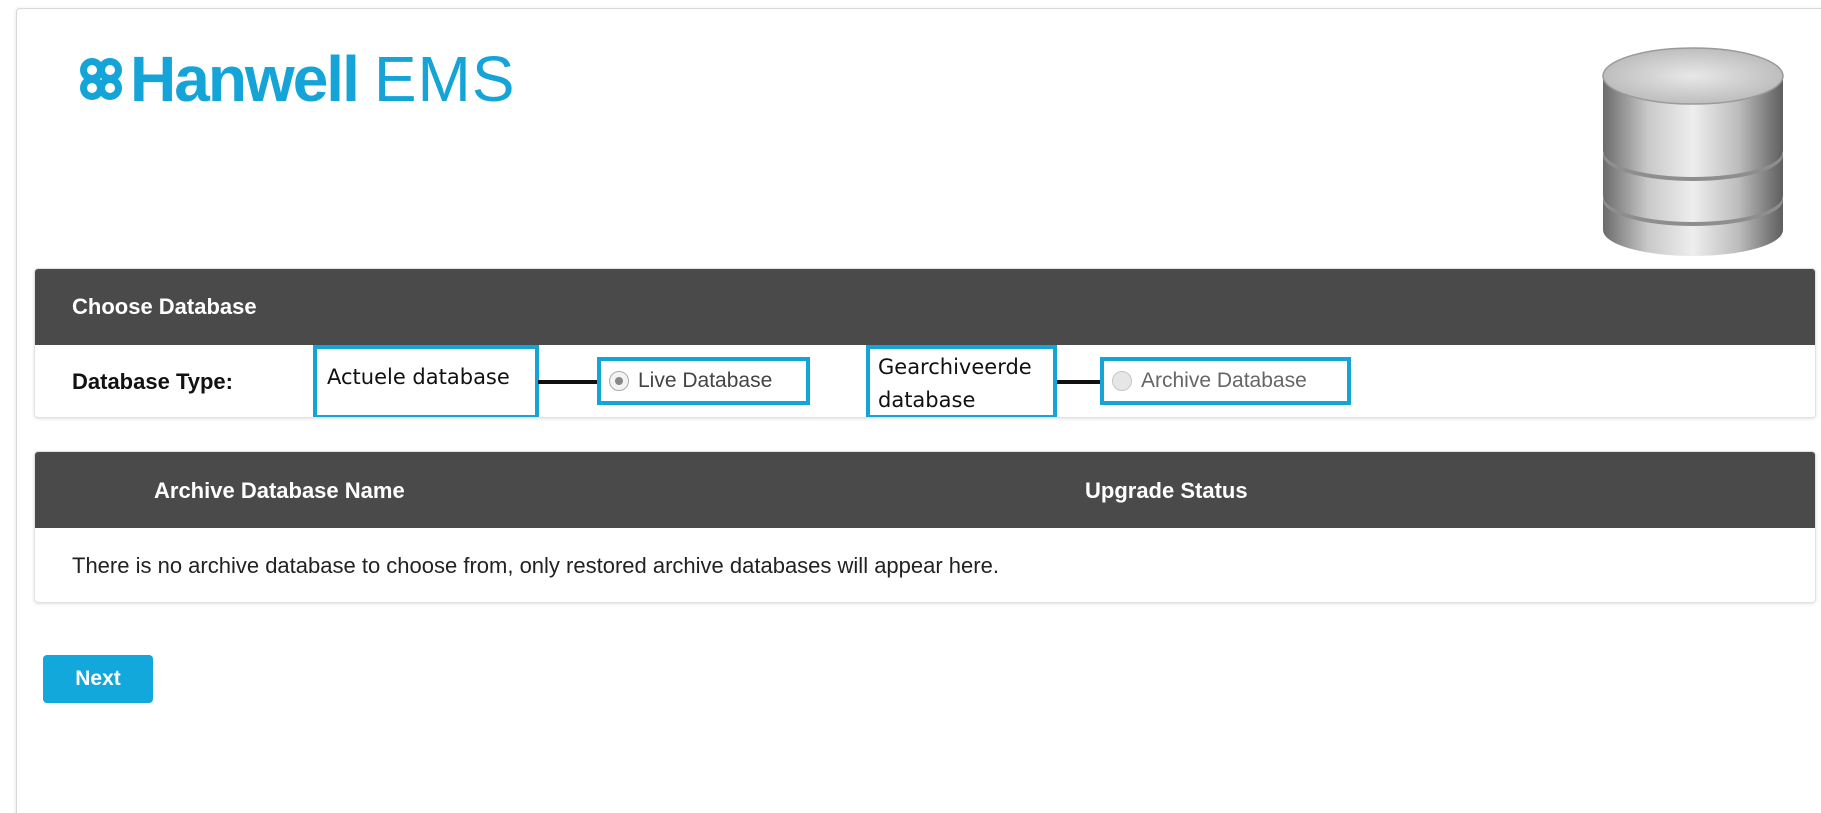  I want to click on archive-database-radio-label: Archive Database, so click(1224, 380).